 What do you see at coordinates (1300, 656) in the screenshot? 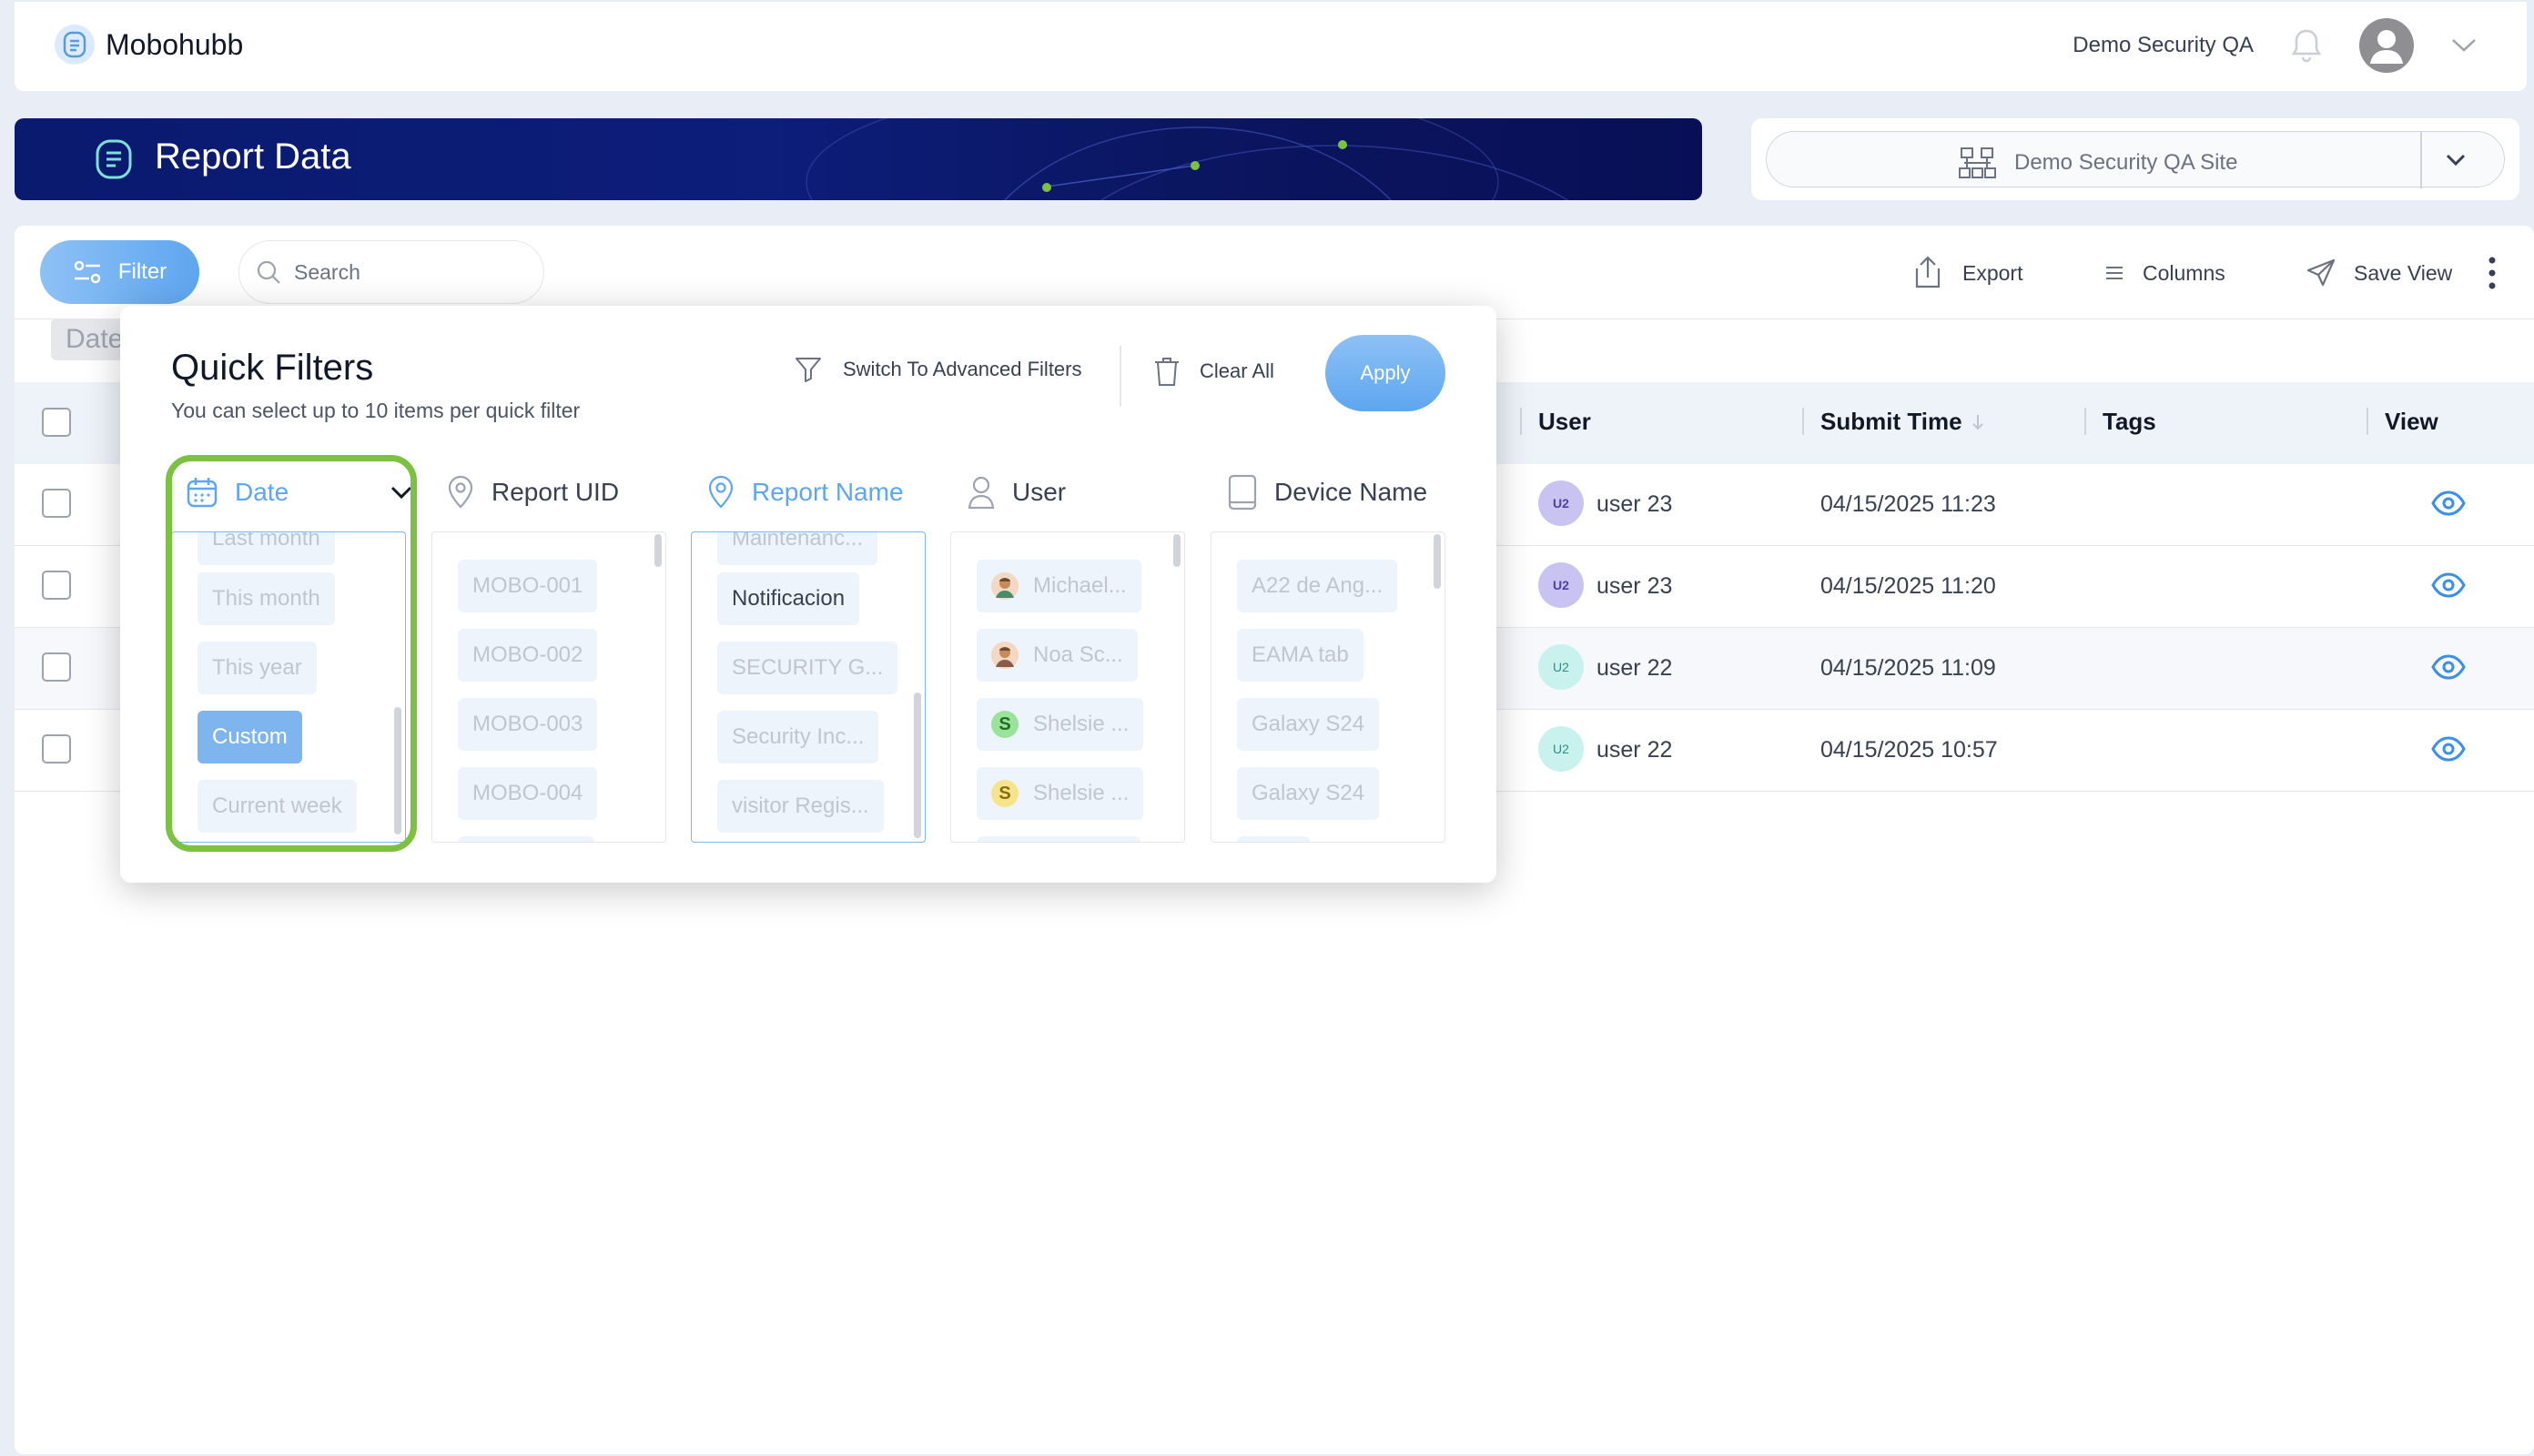
I see `device-option: EAMA tab` at bounding box center [1300, 656].